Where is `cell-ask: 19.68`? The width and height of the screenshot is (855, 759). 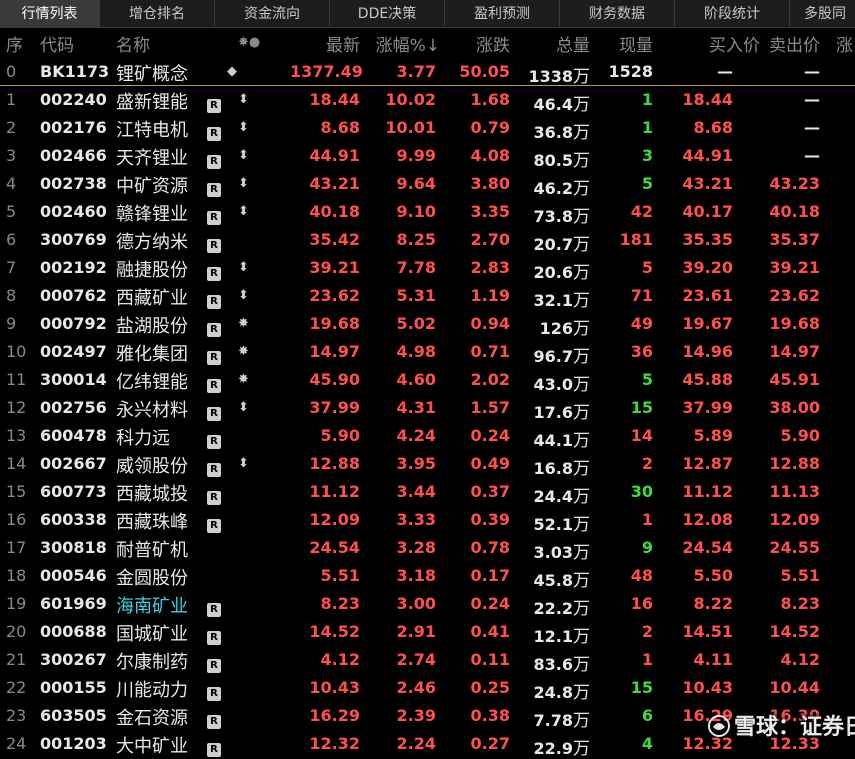 cell-ask: 19.68 is located at coordinates (794, 323).